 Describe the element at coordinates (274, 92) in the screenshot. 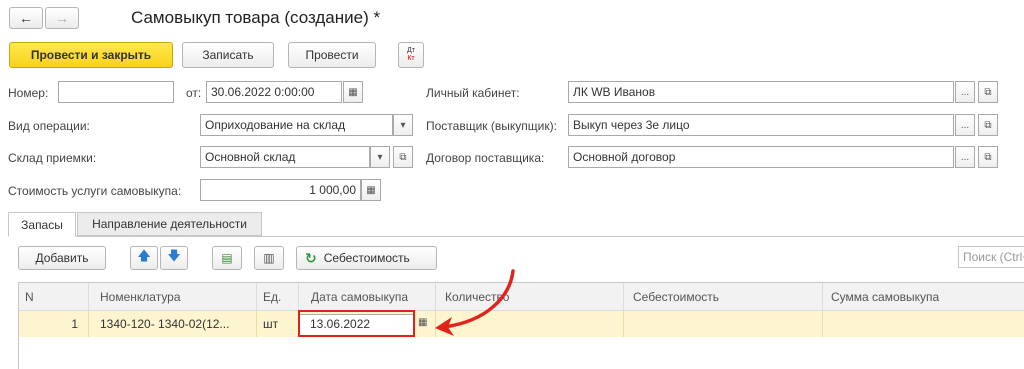

I see `date-field: 30.06.2022 0:00:00` at that location.